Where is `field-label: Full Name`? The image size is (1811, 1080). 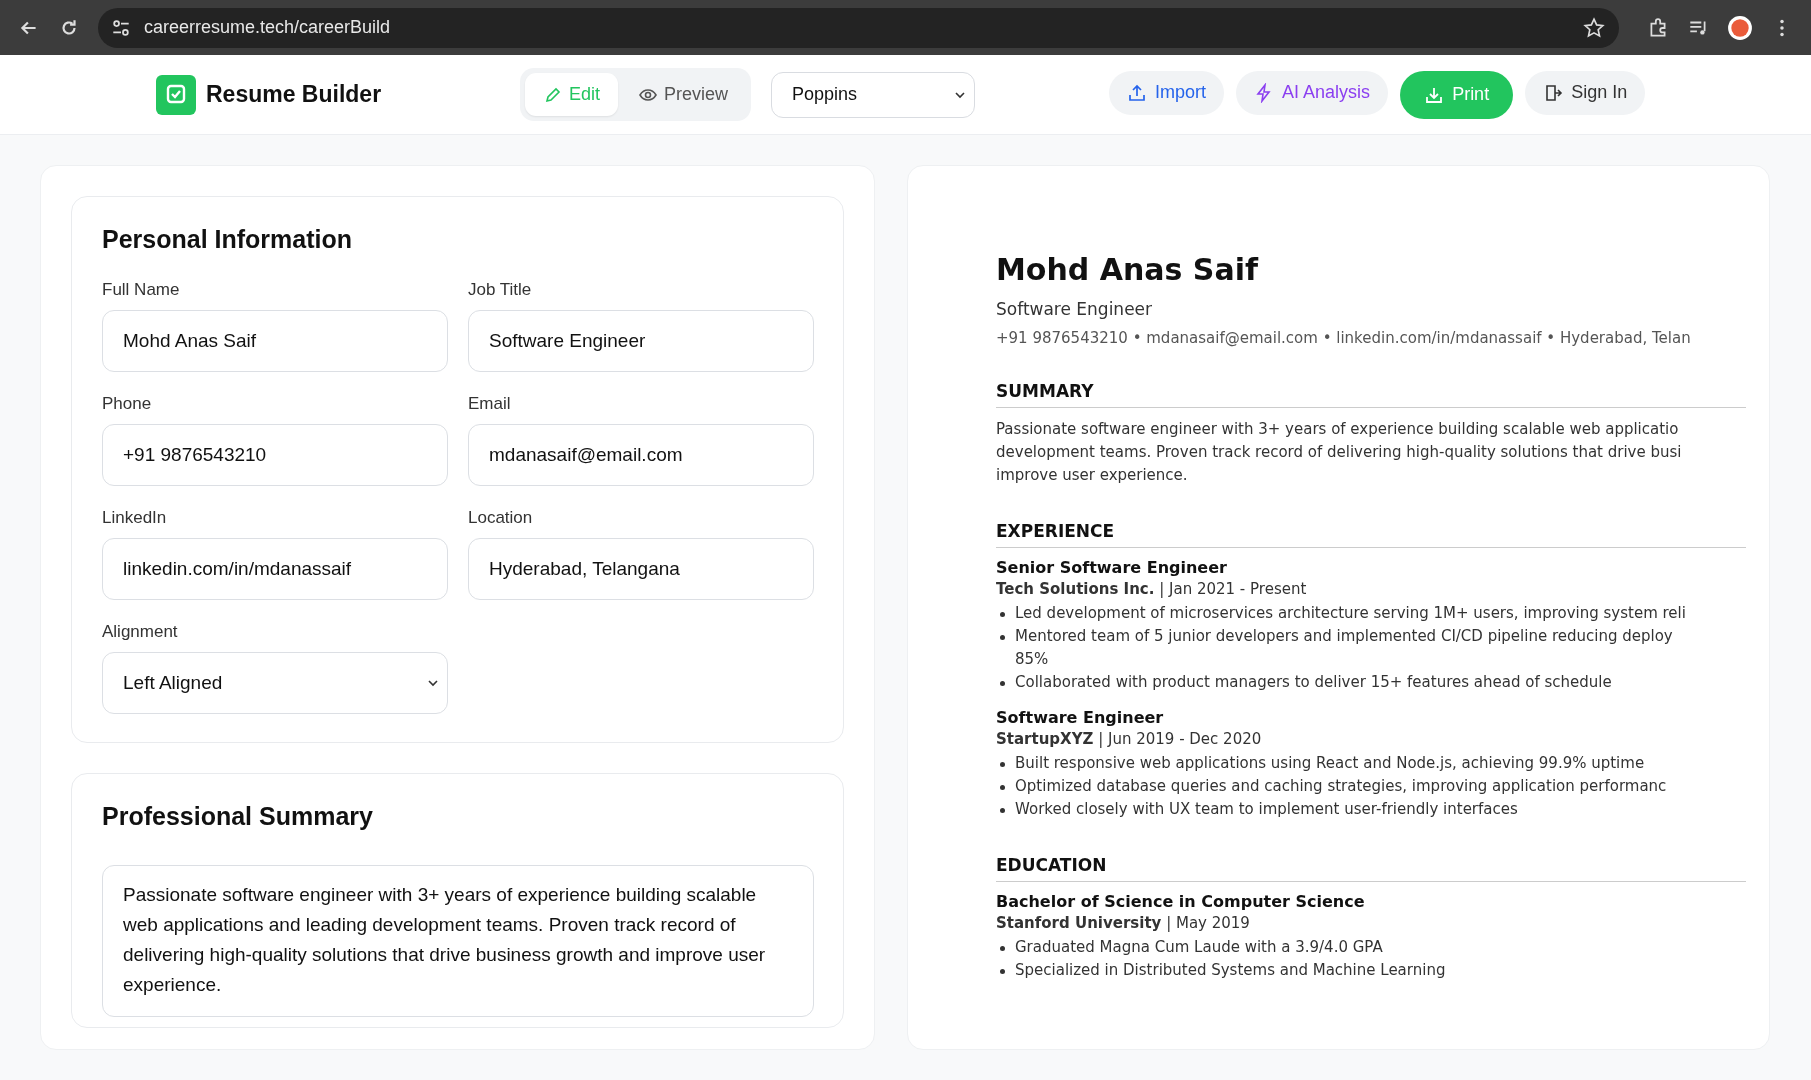 field-label: Full Name is located at coordinates (141, 290).